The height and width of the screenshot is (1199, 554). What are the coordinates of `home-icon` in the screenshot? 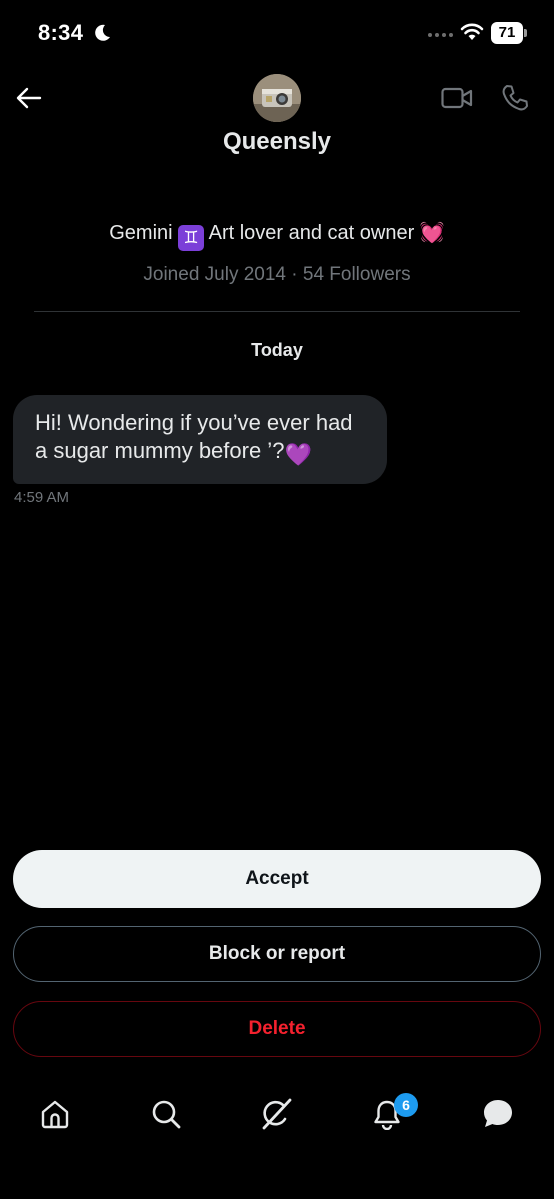 It's located at (55, 1114).